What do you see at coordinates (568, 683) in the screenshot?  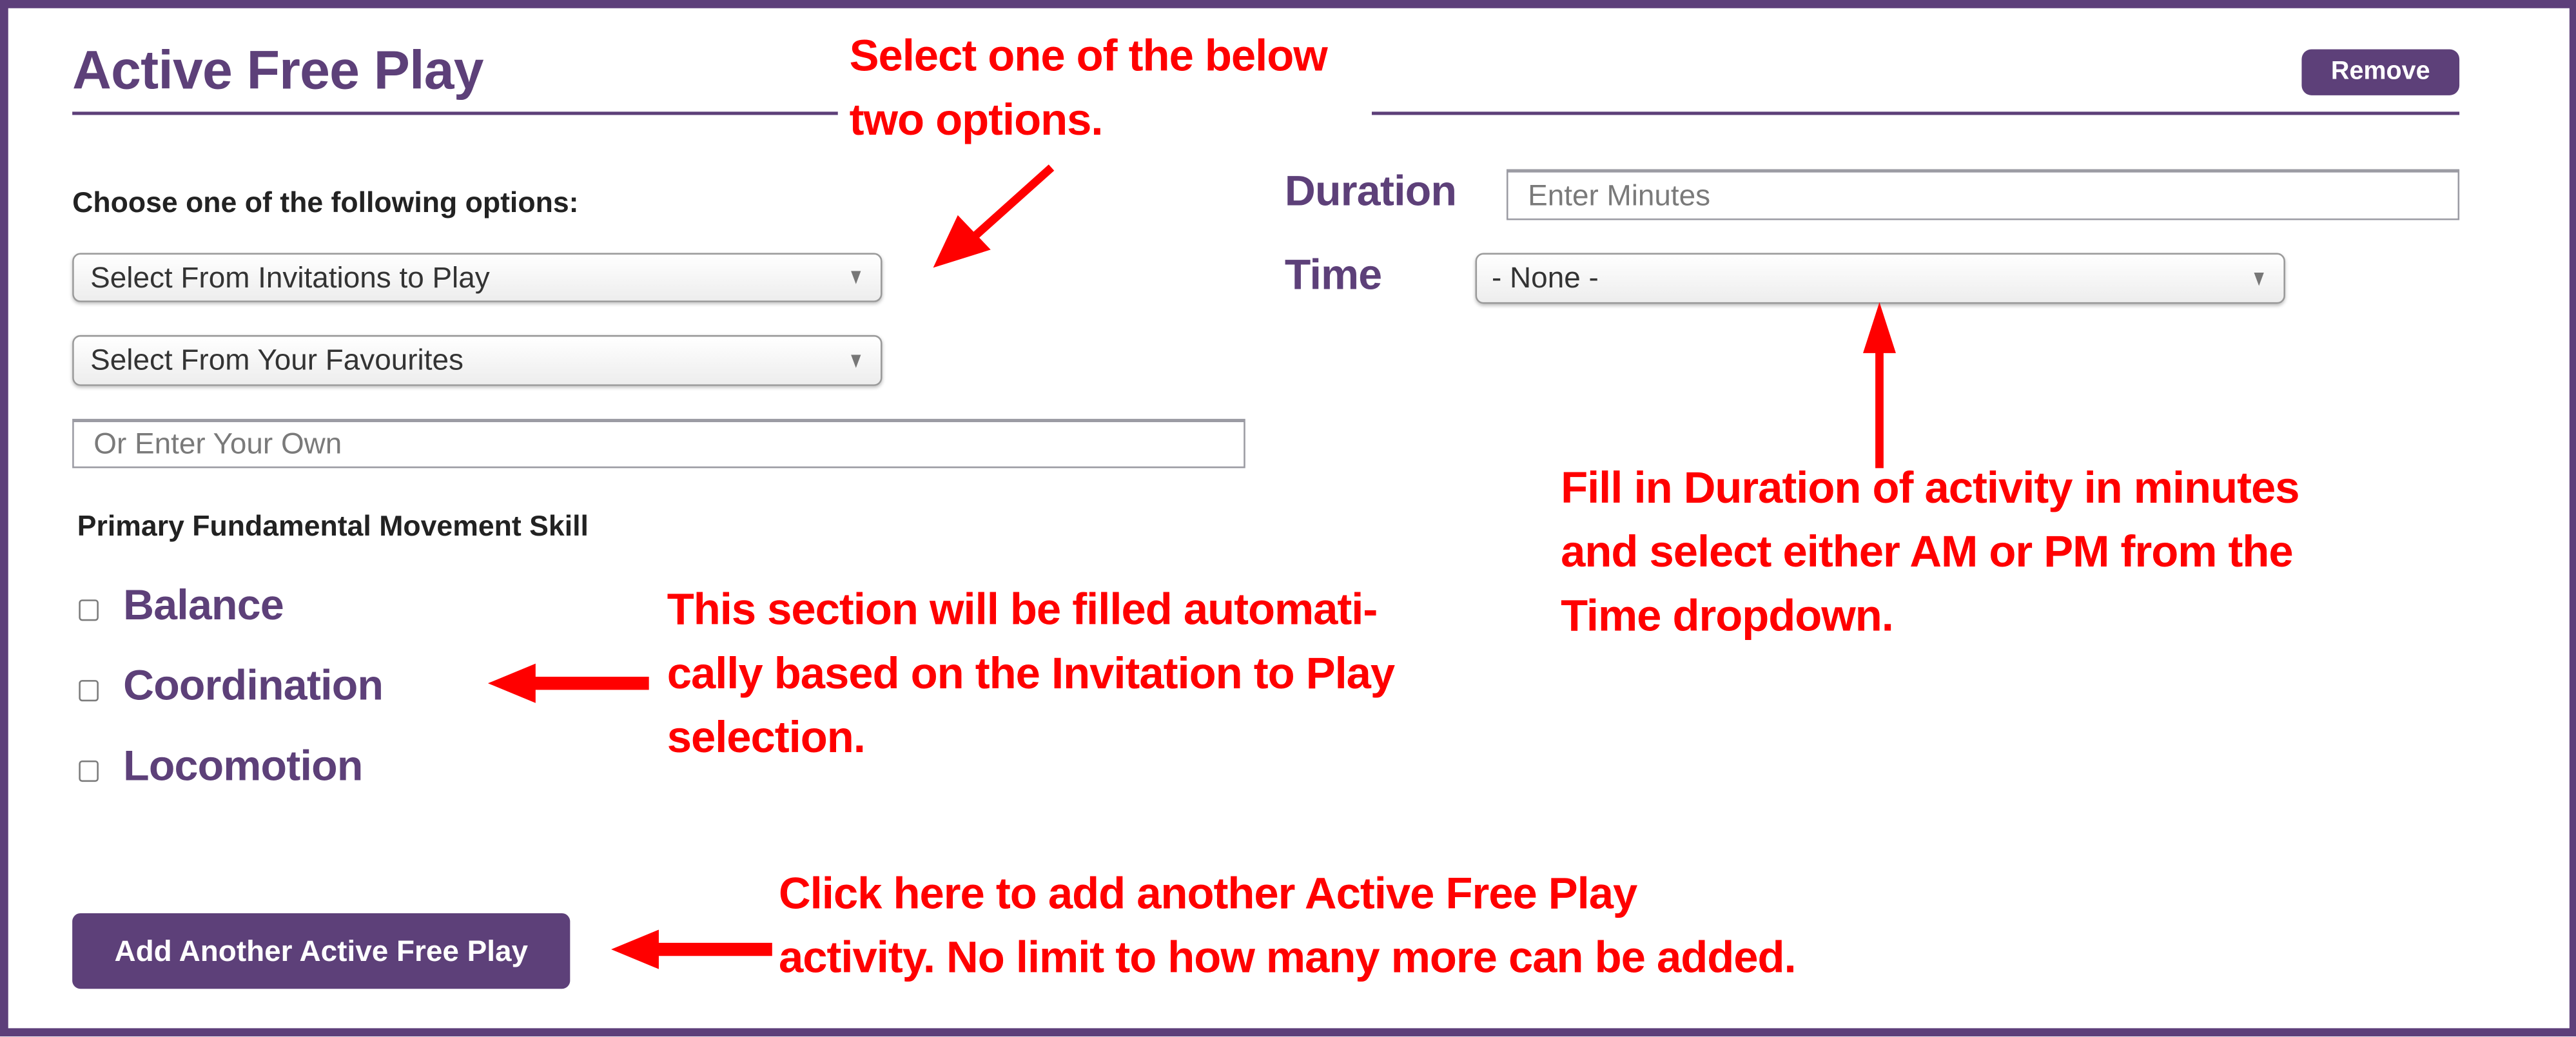 I see `arrow-to-fms-icon` at bounding box center [568, 683].